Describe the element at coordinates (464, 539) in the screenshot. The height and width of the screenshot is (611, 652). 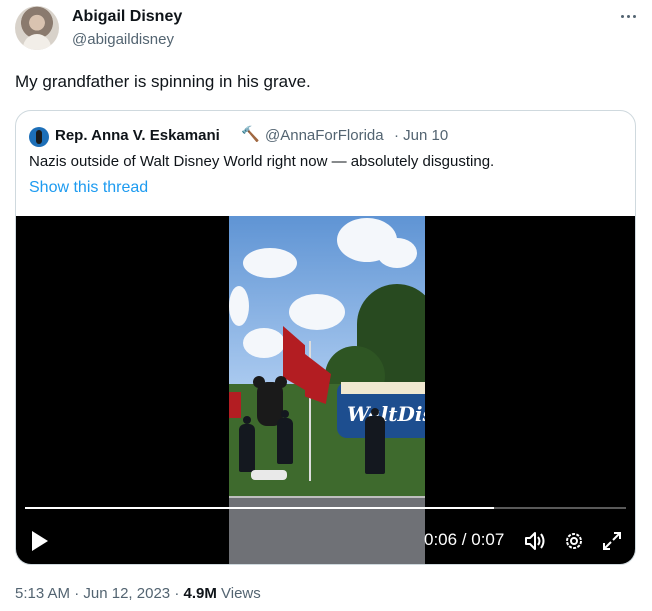
I see `video-time: 0:06 / 0:07` at that location.